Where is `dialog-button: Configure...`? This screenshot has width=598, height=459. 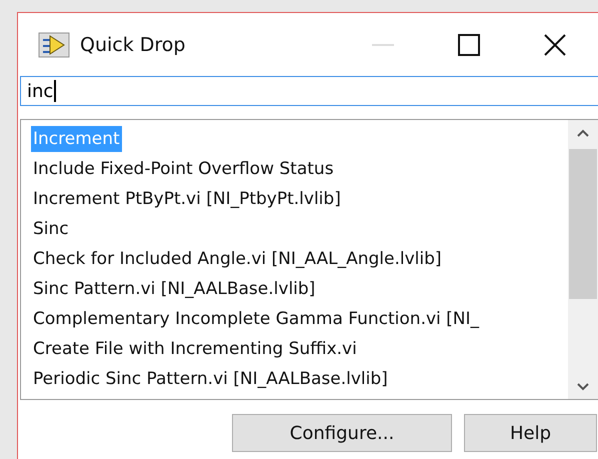 dialog-button: Configure... is located at coordinates (342, 433).